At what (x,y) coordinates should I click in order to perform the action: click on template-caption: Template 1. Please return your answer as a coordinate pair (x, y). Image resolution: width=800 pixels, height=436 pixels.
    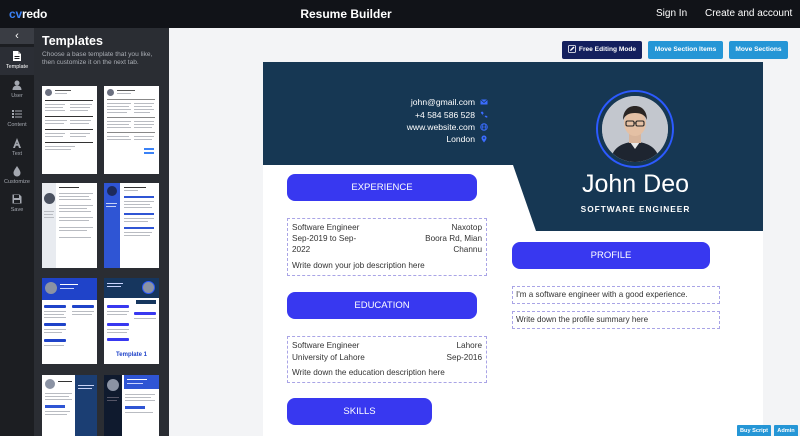
    Looking at the image, I should click on (131, 355).